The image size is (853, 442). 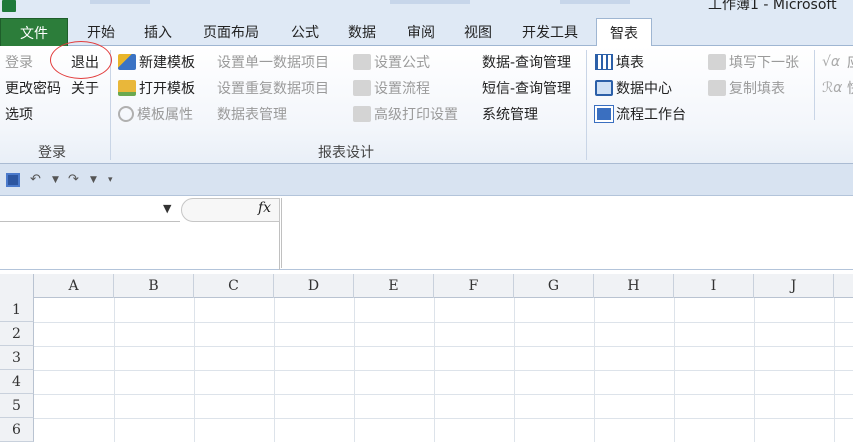 What do you see at coordinates (17, 310) in the screenshot?
I see `row-header: 1` at bounding box center [17, 310].